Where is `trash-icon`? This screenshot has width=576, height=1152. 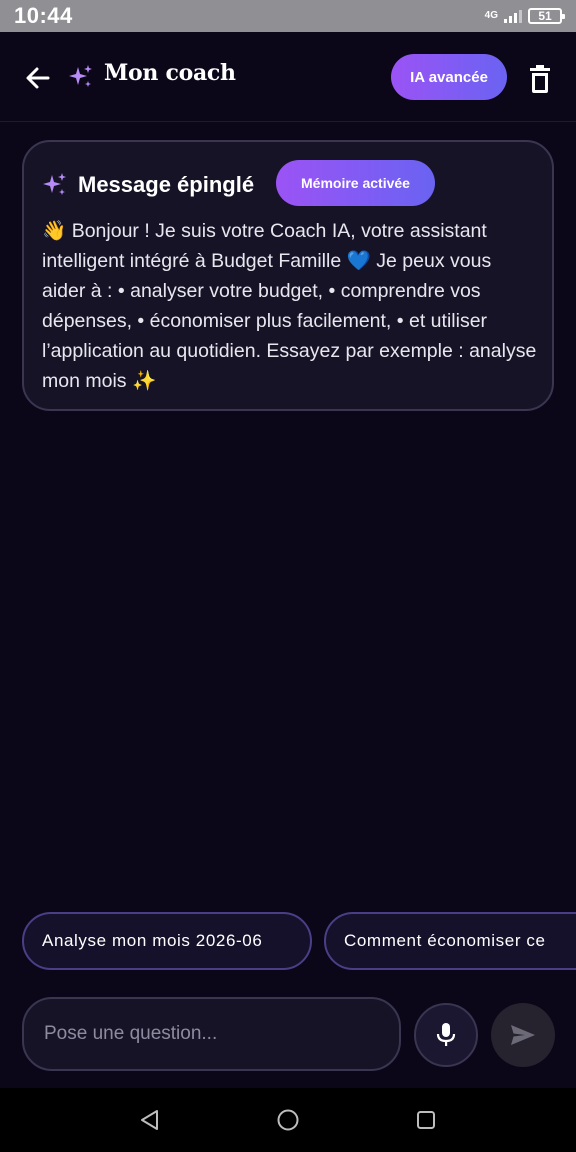
trash-icon is located at coordinates (540, 79).